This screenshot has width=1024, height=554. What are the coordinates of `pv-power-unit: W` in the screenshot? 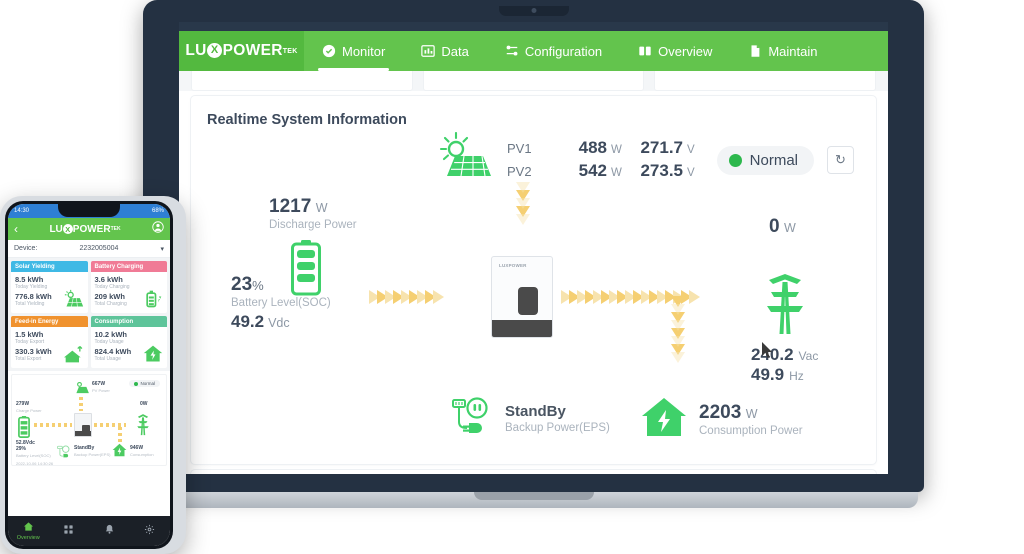 It's located at (616, 150).